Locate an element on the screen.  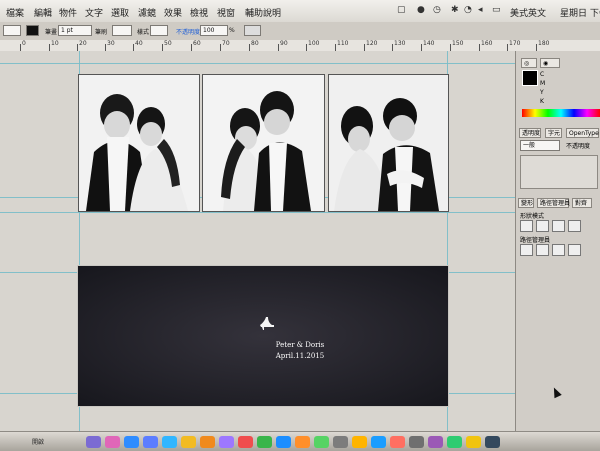
blend-mode-dropdown: 一般 is located at coordinates (540, 145).